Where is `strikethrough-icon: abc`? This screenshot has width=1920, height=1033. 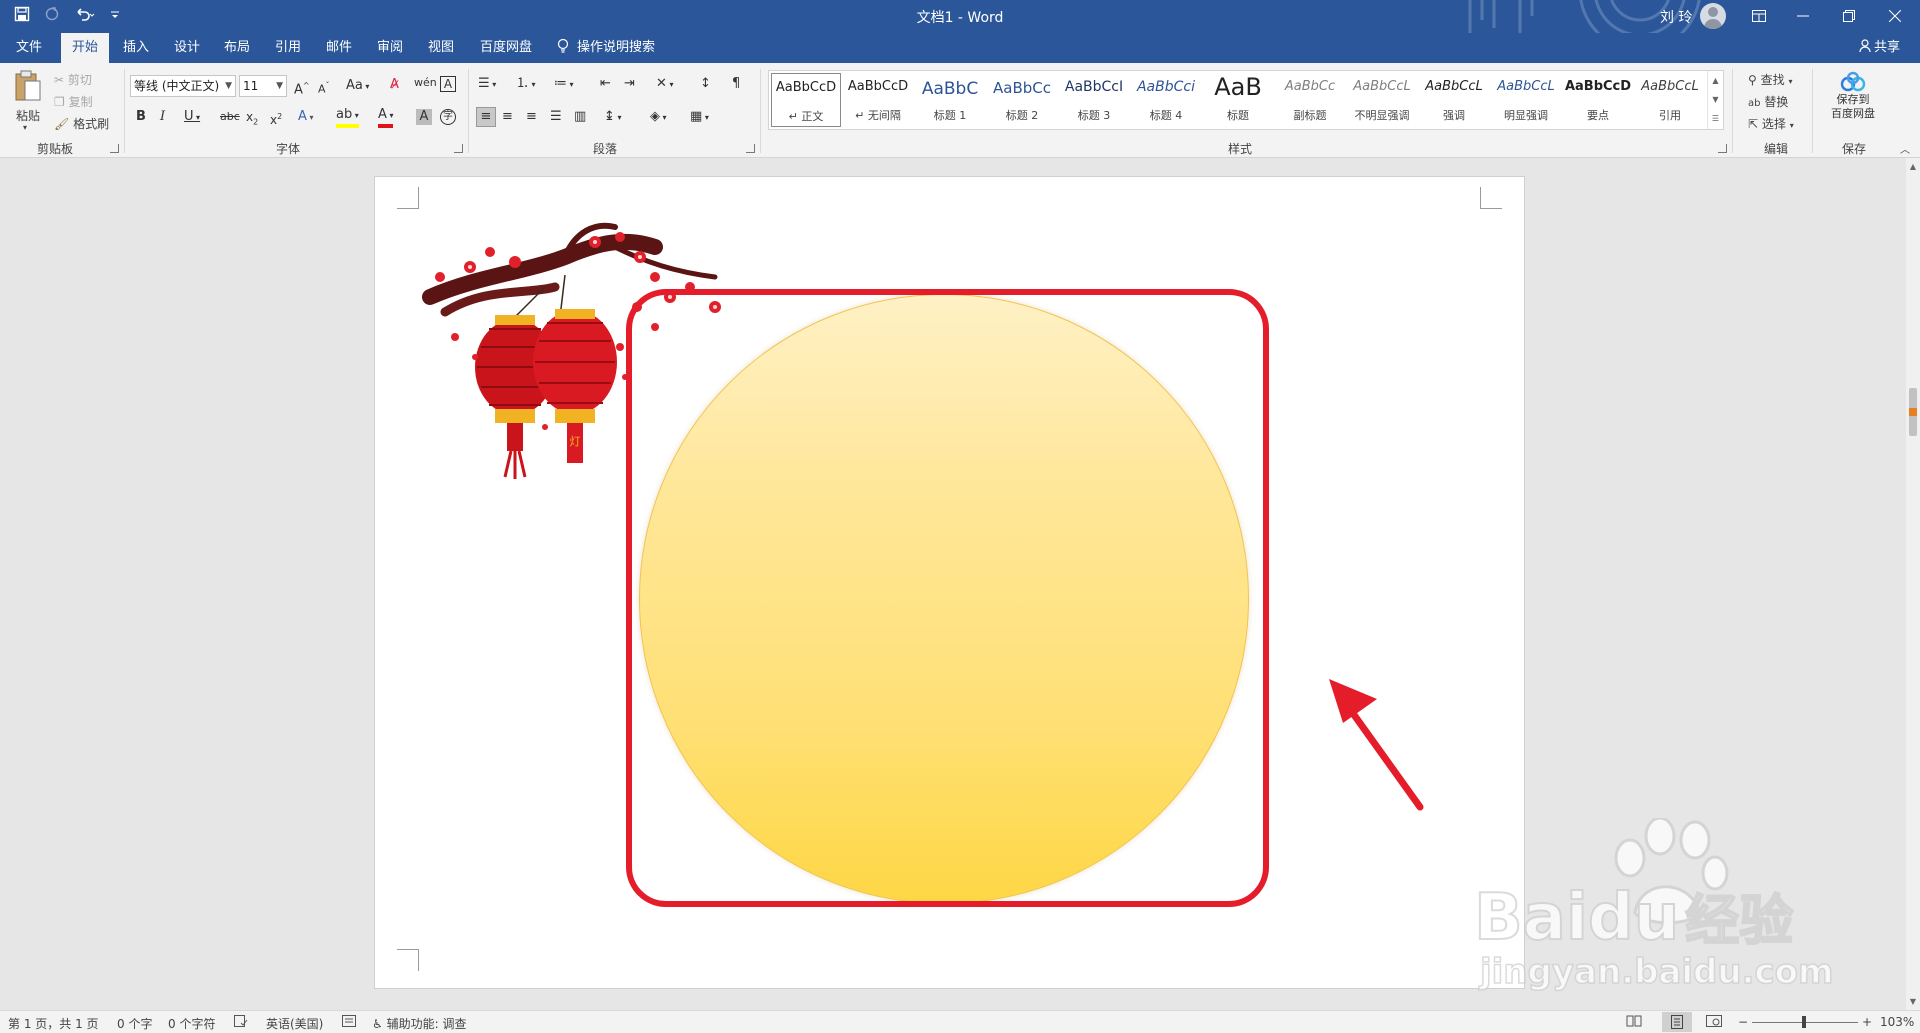 strikethrough-icon: abc is located at coordinates (230, 117).